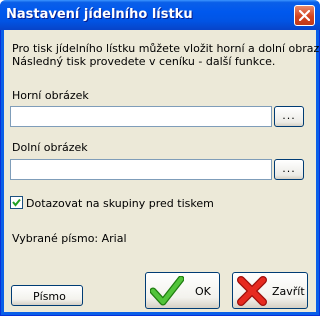 The width and height of the screenshot is (320, 316). I want to click on ok-button: OK, so click(182, 290).